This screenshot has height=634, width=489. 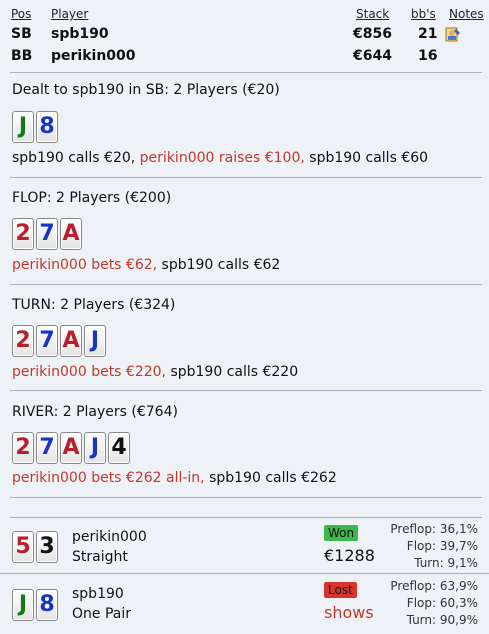 What do you see at coordinates (119, 448) in the screenshot?
I see `playing-card: 4` at bounding box center [119, 448].